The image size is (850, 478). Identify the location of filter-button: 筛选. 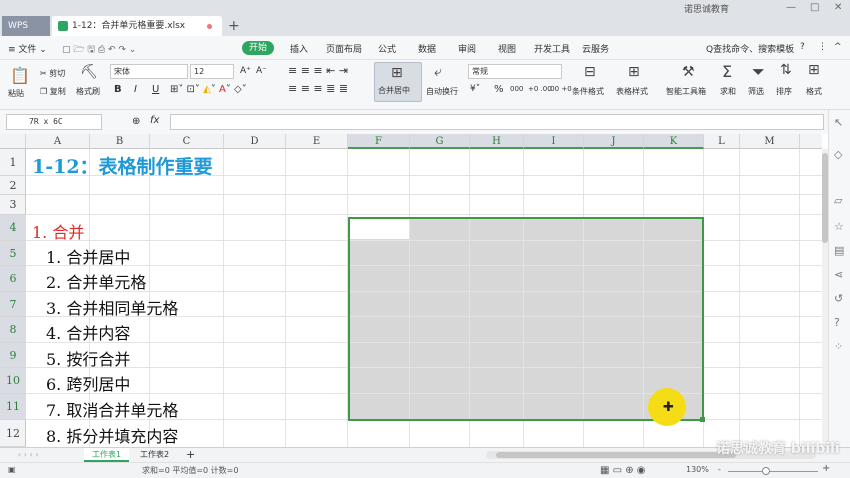
(756, 91).